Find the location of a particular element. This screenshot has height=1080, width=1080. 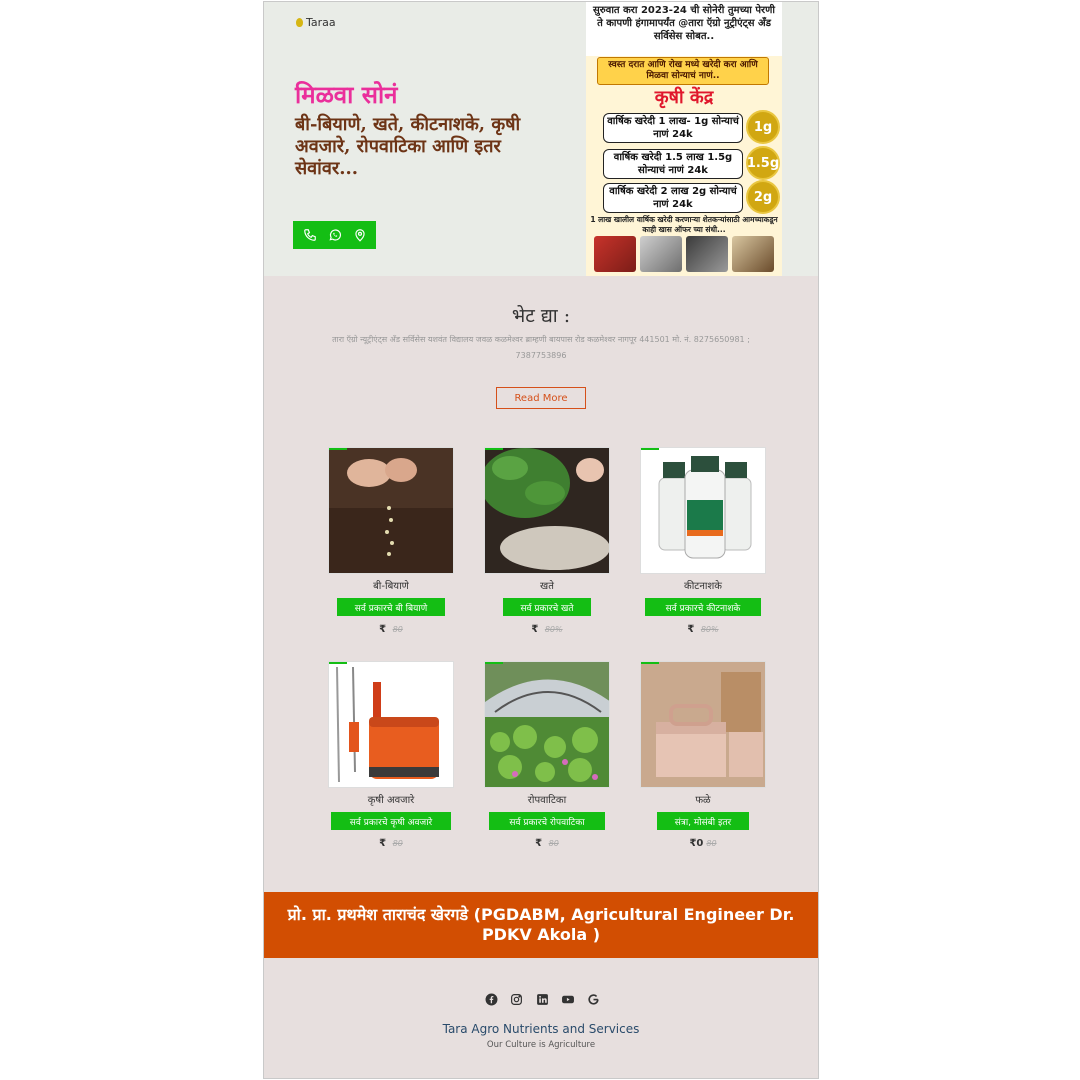

price-value: 0 is located at coordinates (700, 843).